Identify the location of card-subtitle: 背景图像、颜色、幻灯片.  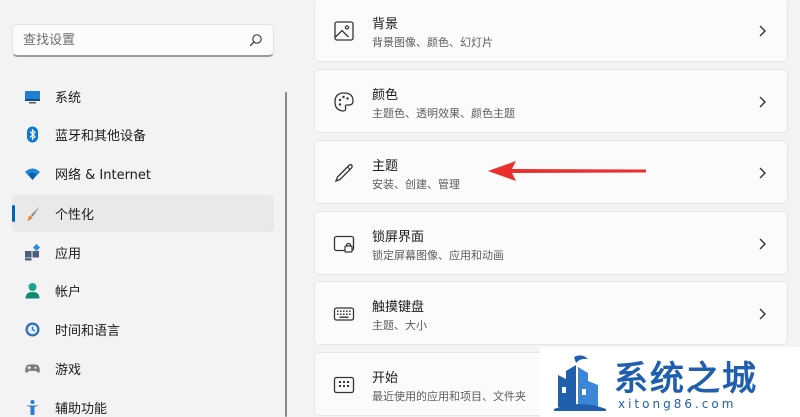
(432, 42).